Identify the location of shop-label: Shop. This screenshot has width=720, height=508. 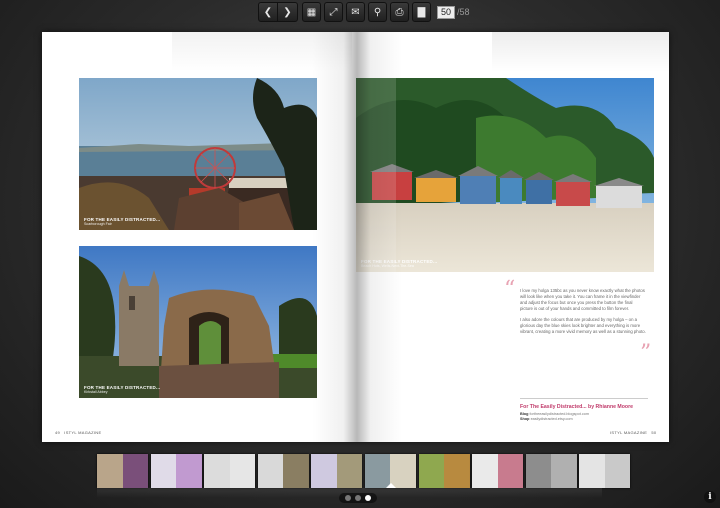
(525, 419).